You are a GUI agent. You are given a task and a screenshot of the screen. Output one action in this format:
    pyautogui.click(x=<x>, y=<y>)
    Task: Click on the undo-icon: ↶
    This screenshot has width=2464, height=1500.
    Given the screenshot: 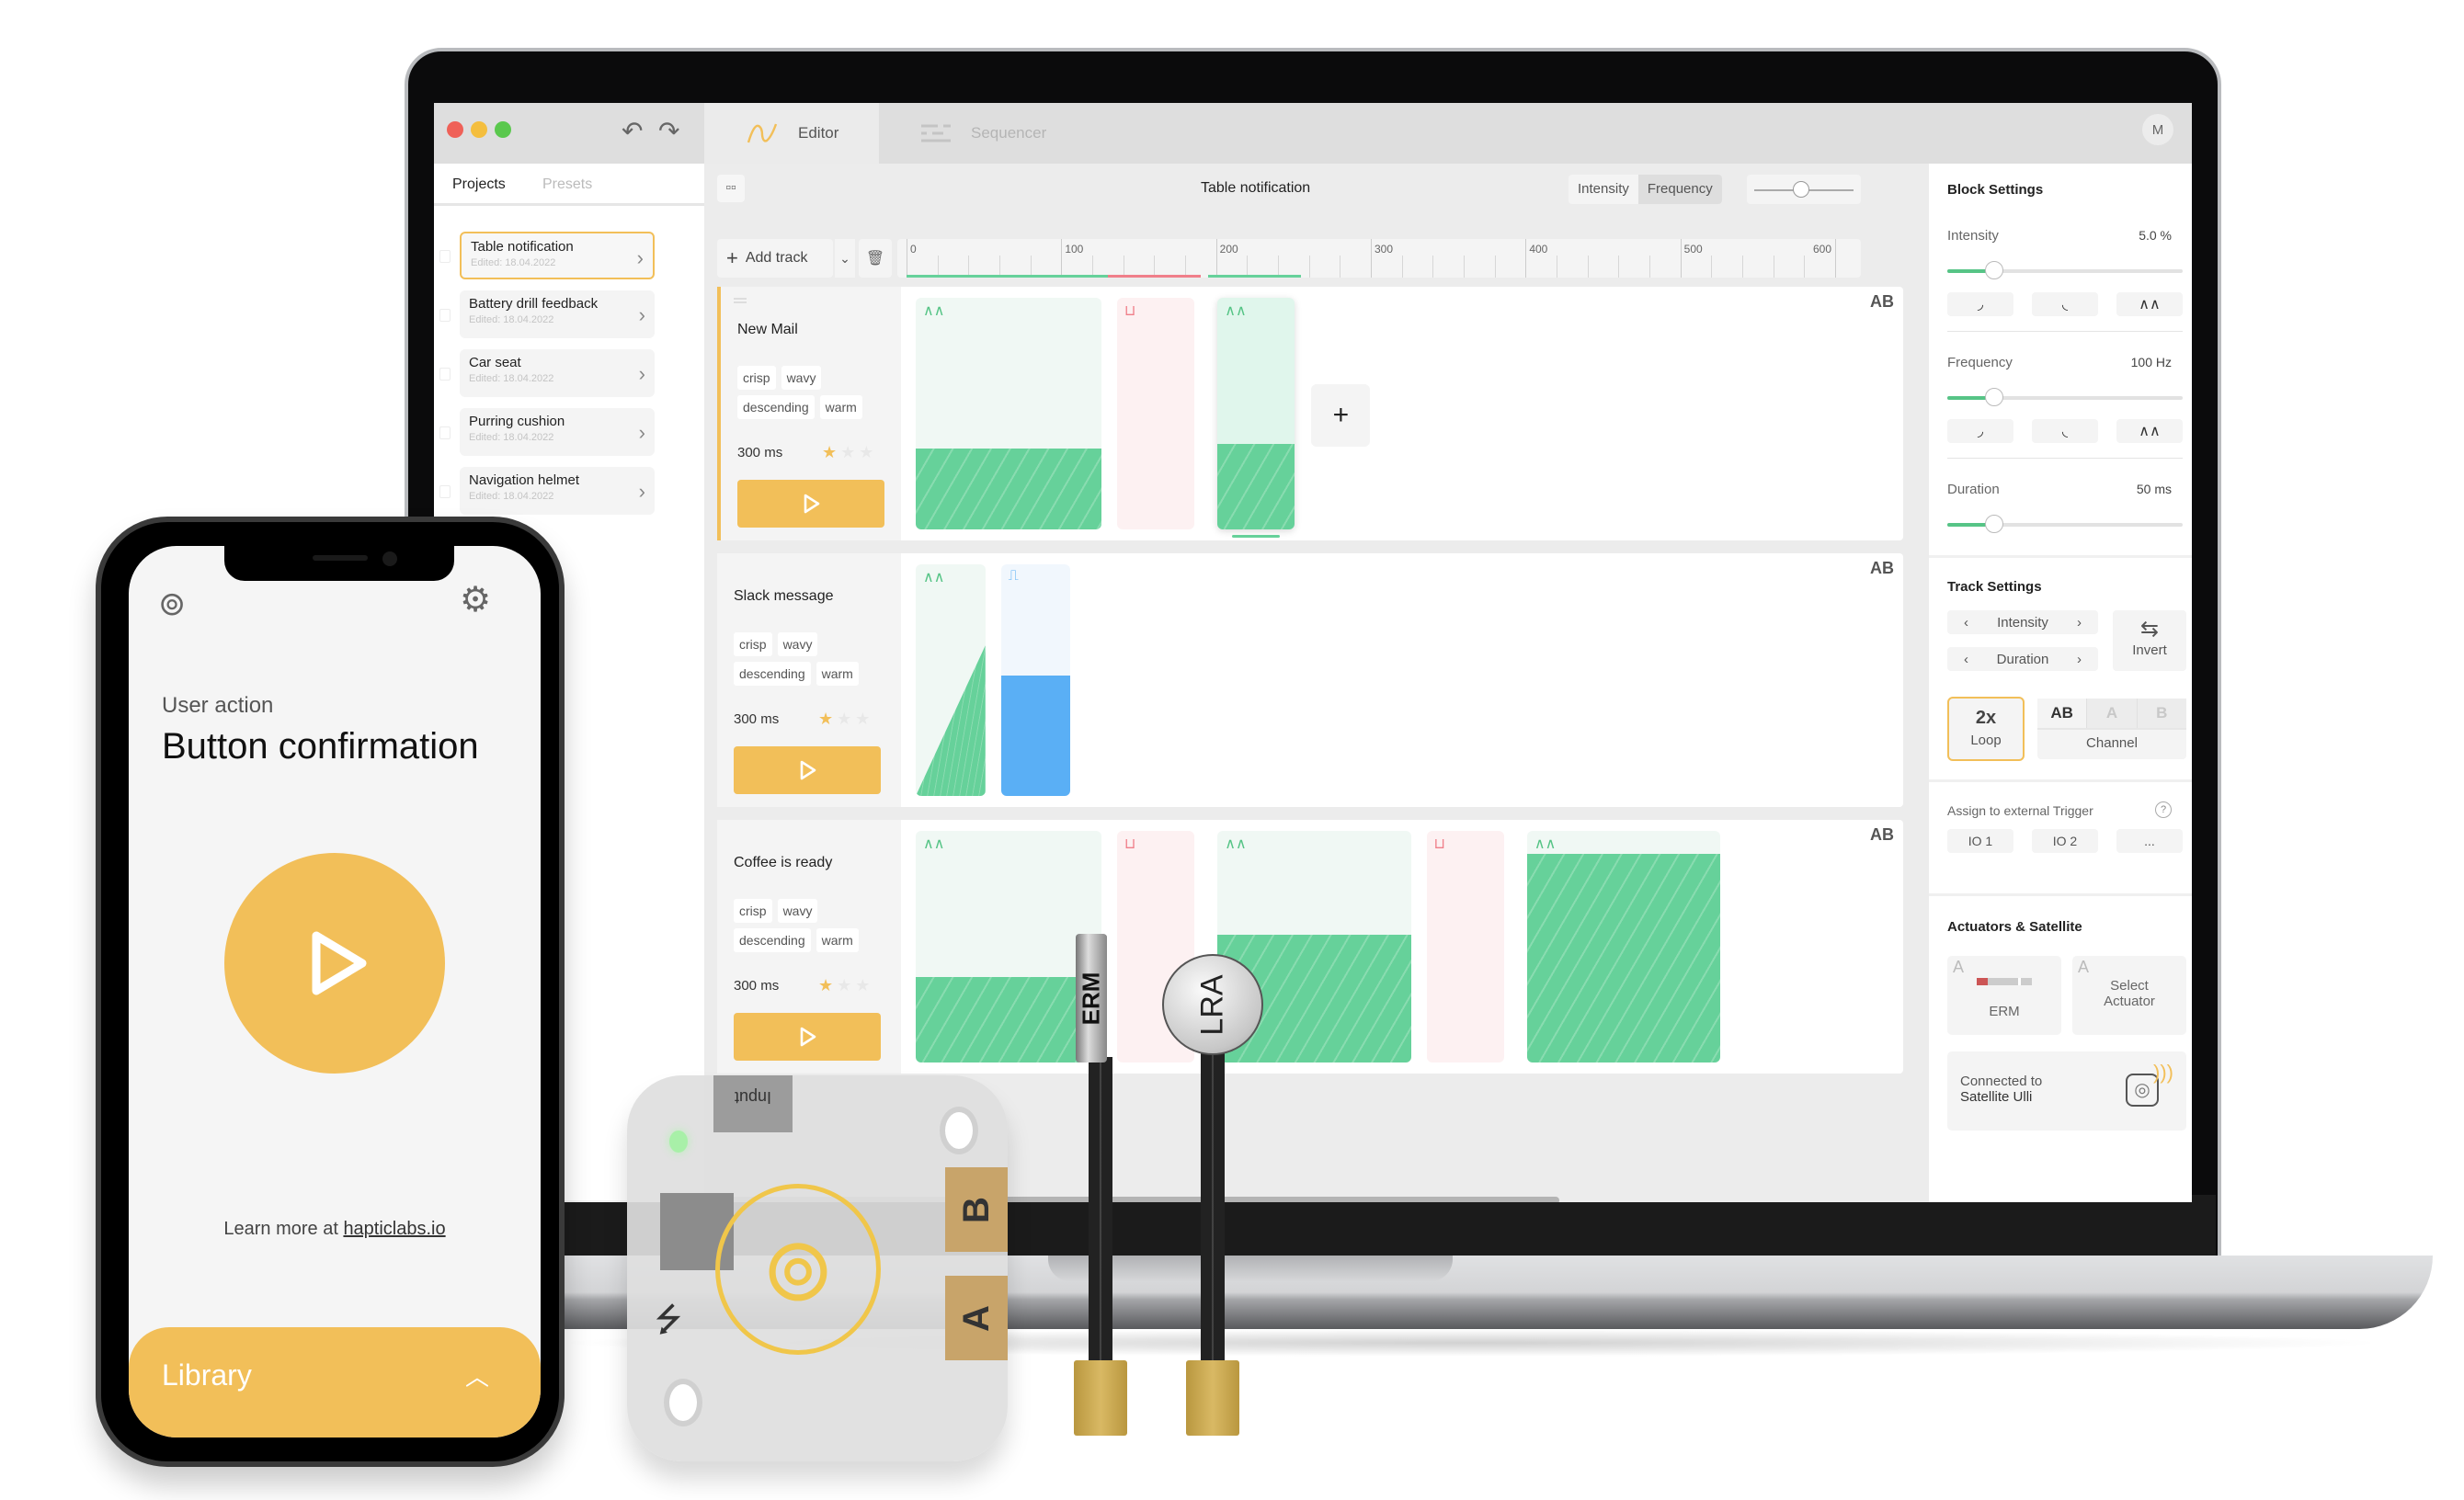 What is the action you would take?
    pyautogui.click(x=632, y=131)
    